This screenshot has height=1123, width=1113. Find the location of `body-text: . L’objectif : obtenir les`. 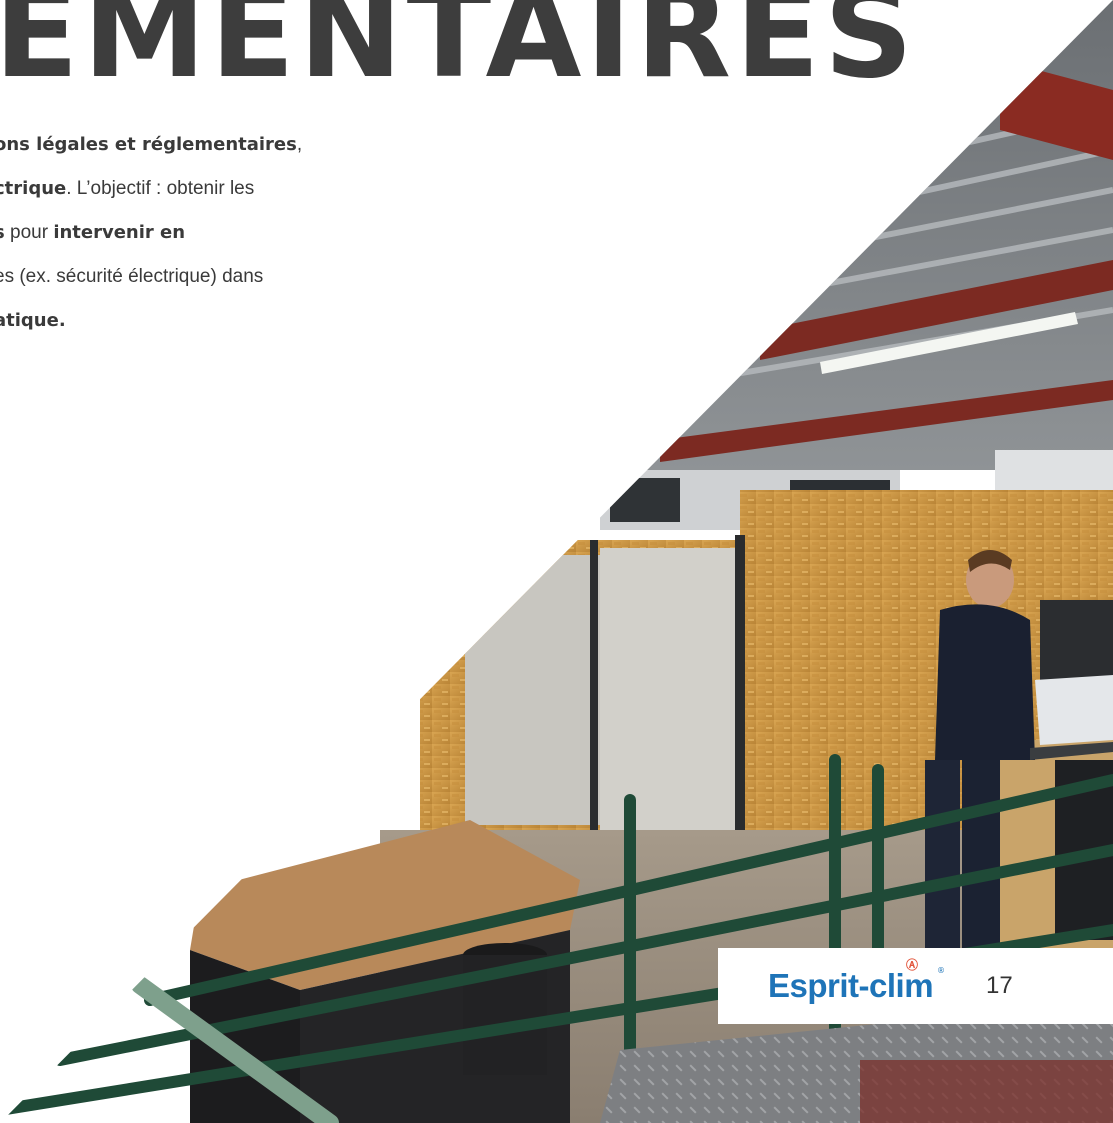

body-text: . L’objectif : obtenir les is located at coordinates (160, 188).